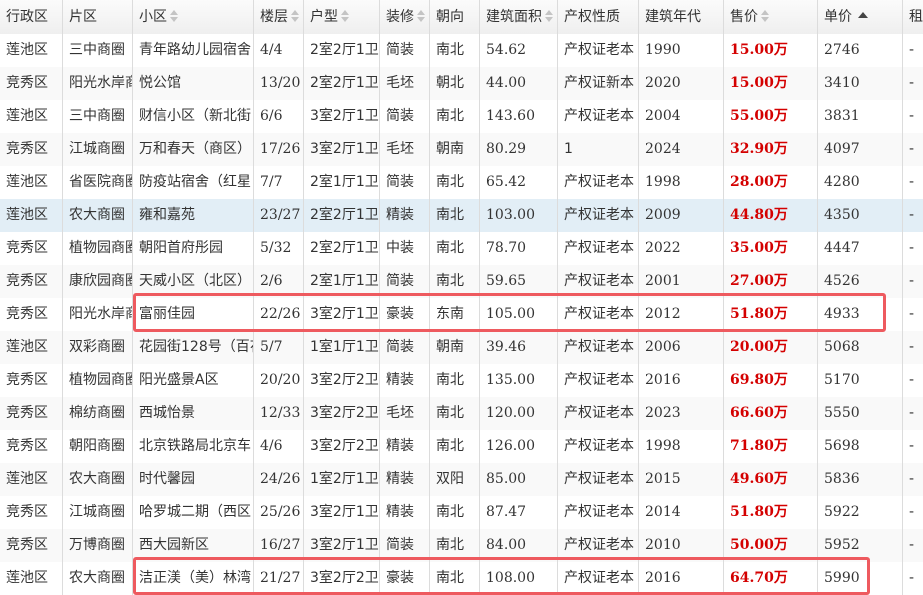  I want to click on cell-unit-price: 5836, so click(860, 479).